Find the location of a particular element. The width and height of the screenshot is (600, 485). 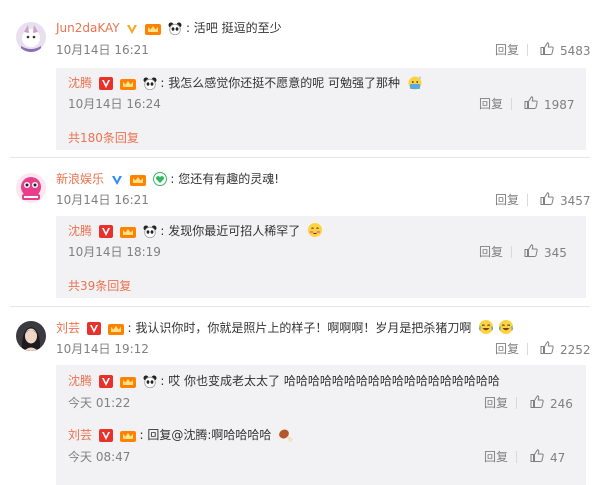

like-button: 2252 is located at coordinates (565, 349).